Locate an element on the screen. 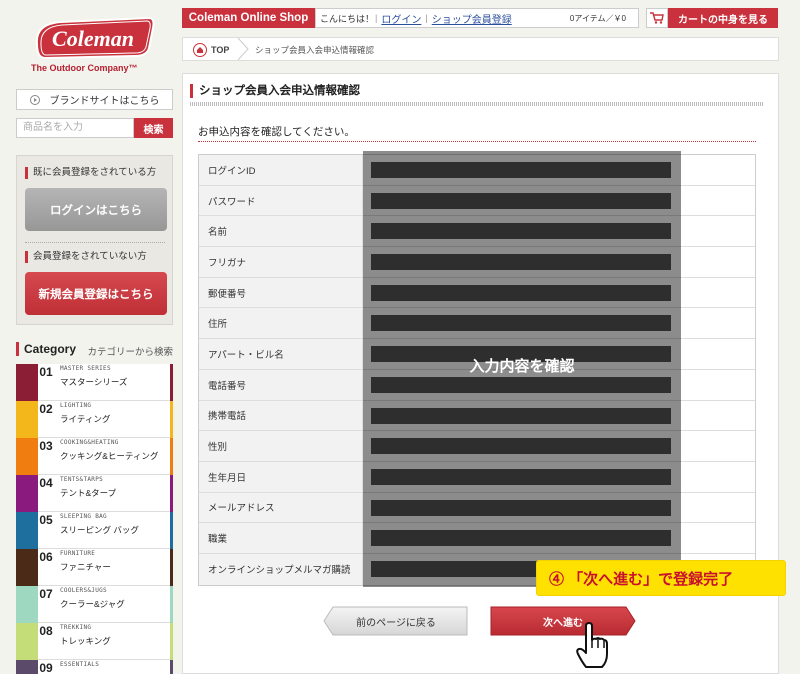  brand-site-button: ブランドサイトはこちら is located at coordinates (94, 99).